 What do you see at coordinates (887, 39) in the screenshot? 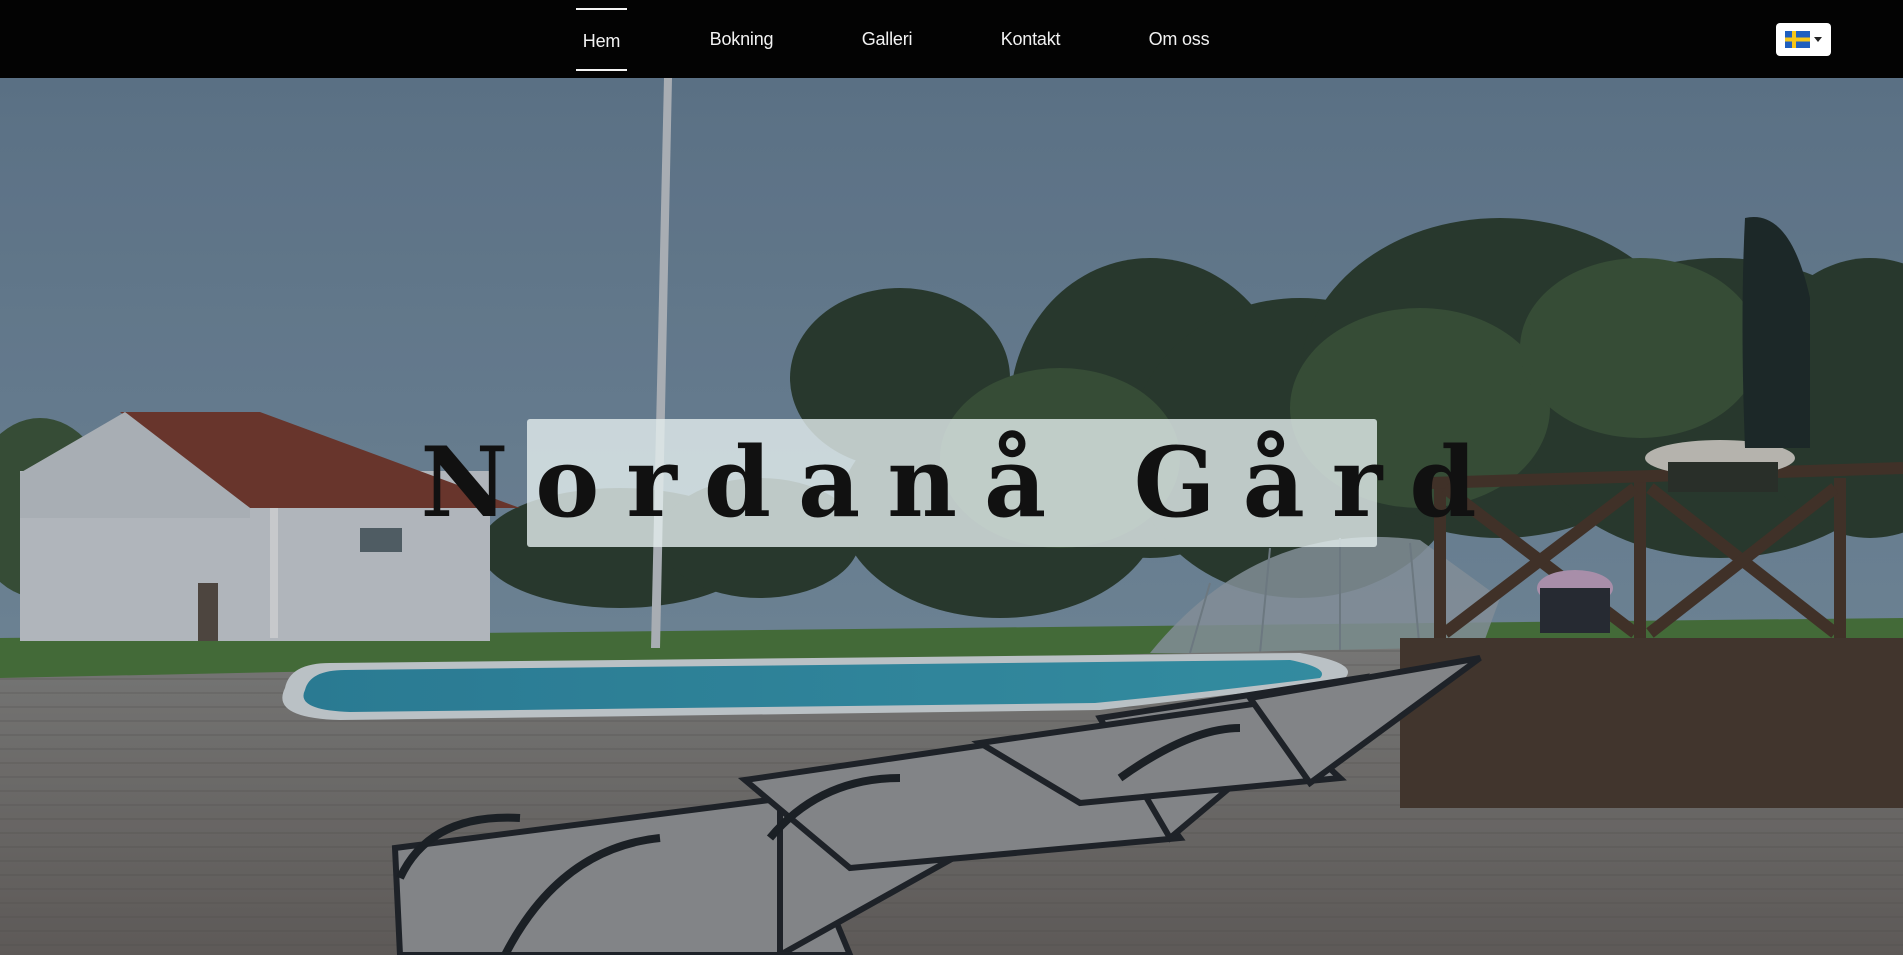
I see `nav-item-galleri: Galleri` at bounding box center [887, 39].